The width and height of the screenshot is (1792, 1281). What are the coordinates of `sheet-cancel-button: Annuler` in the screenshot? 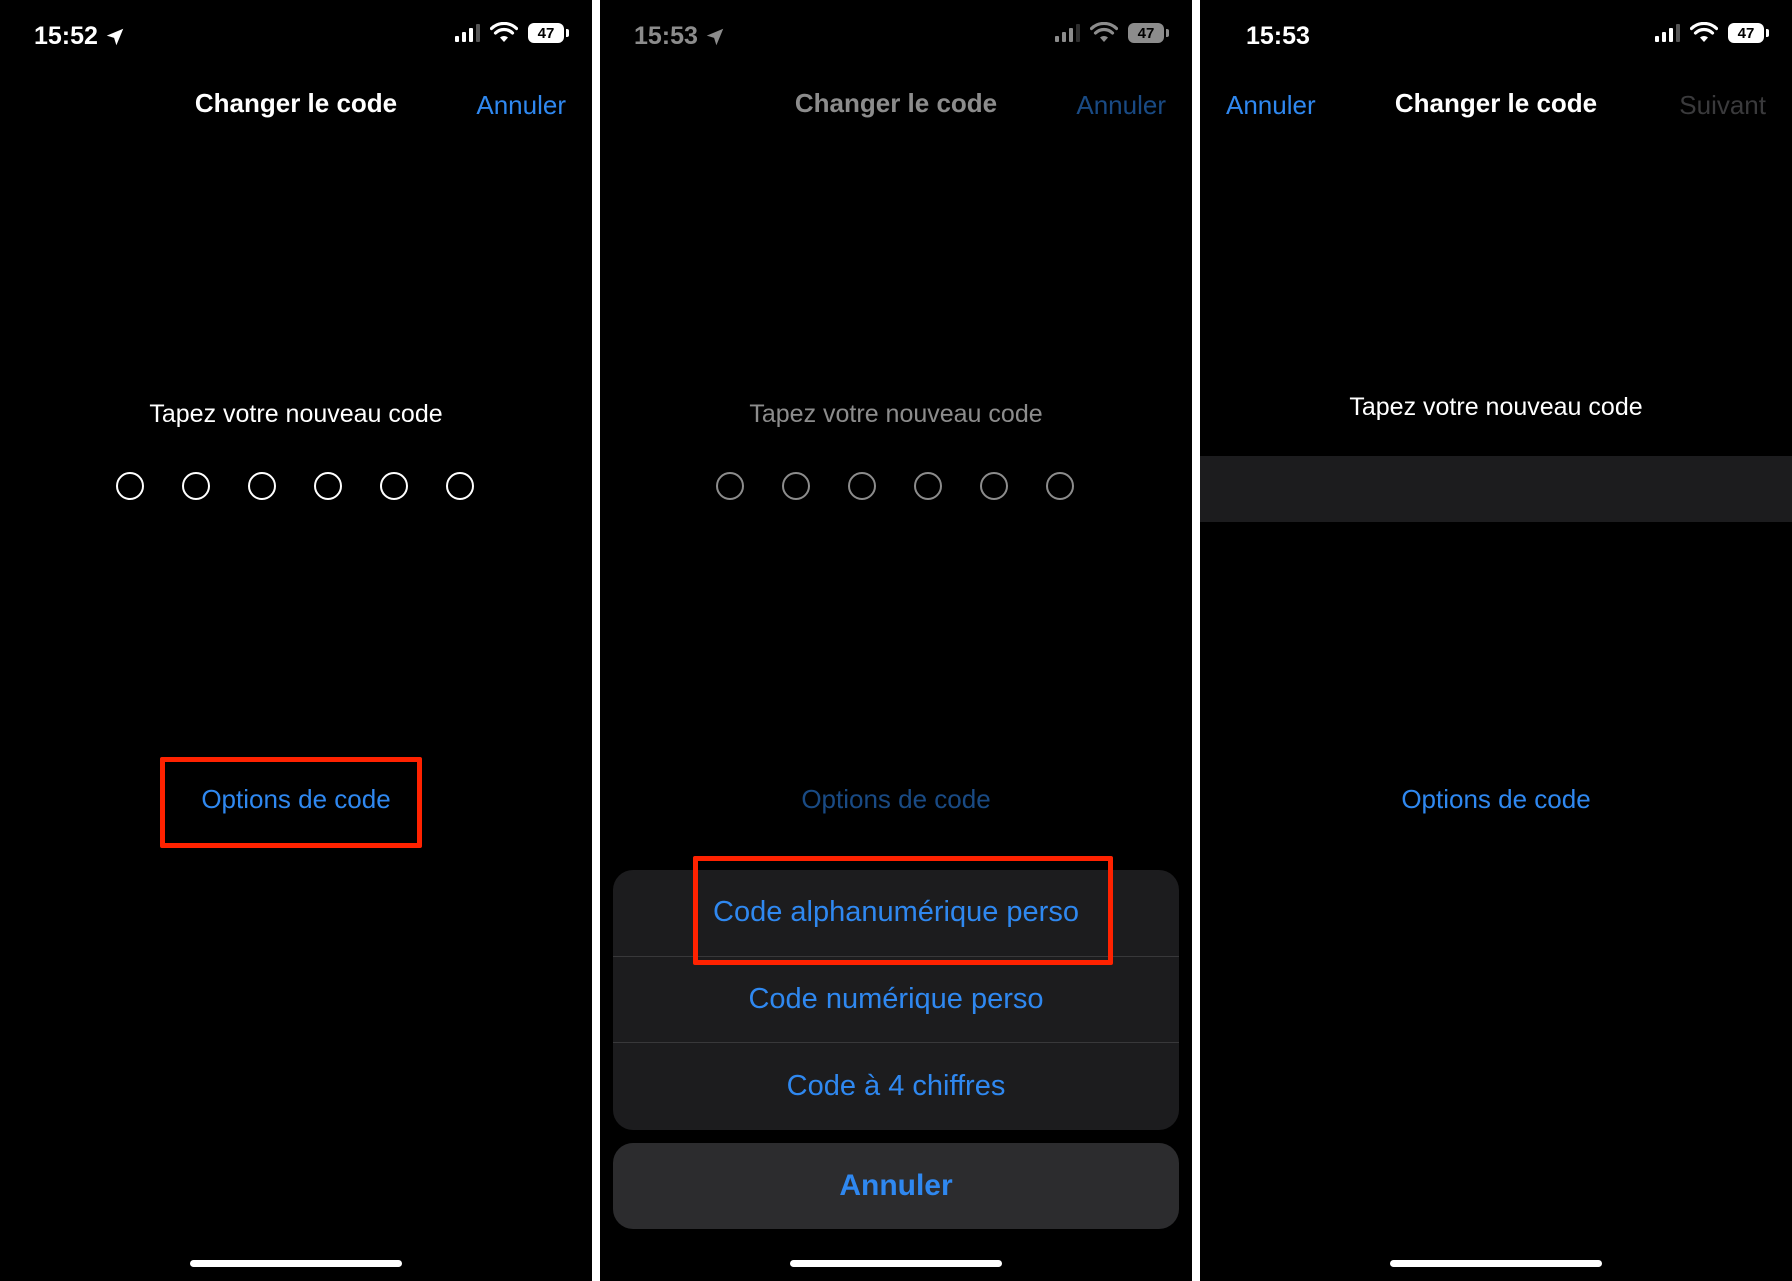 It's located at (896, 1186).